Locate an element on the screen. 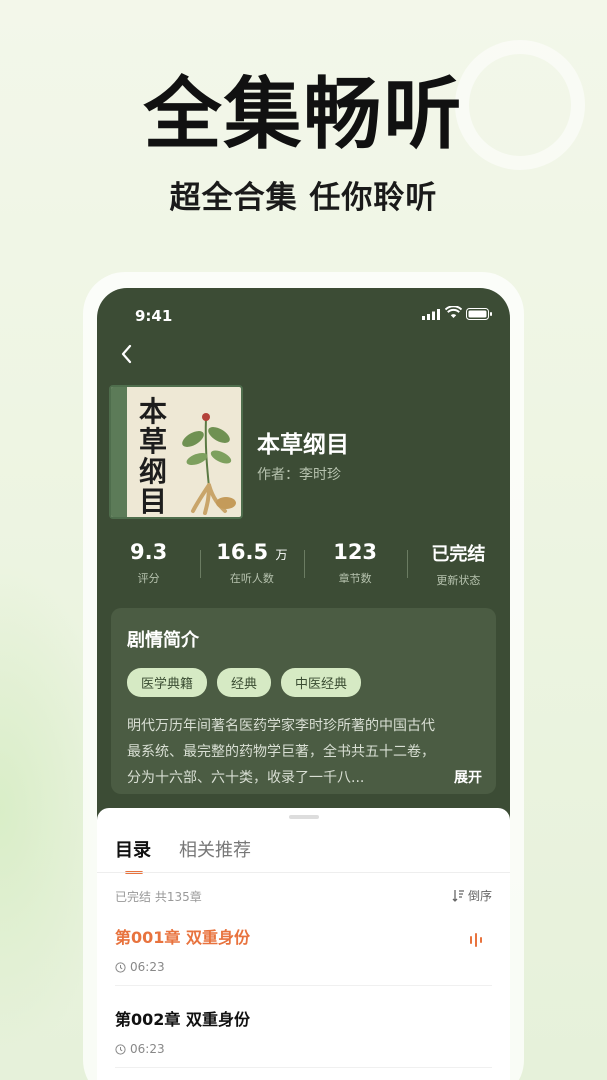 The width and height of the screenshot is (607, 1080). sort-icon is located at coordinates (458, 896).